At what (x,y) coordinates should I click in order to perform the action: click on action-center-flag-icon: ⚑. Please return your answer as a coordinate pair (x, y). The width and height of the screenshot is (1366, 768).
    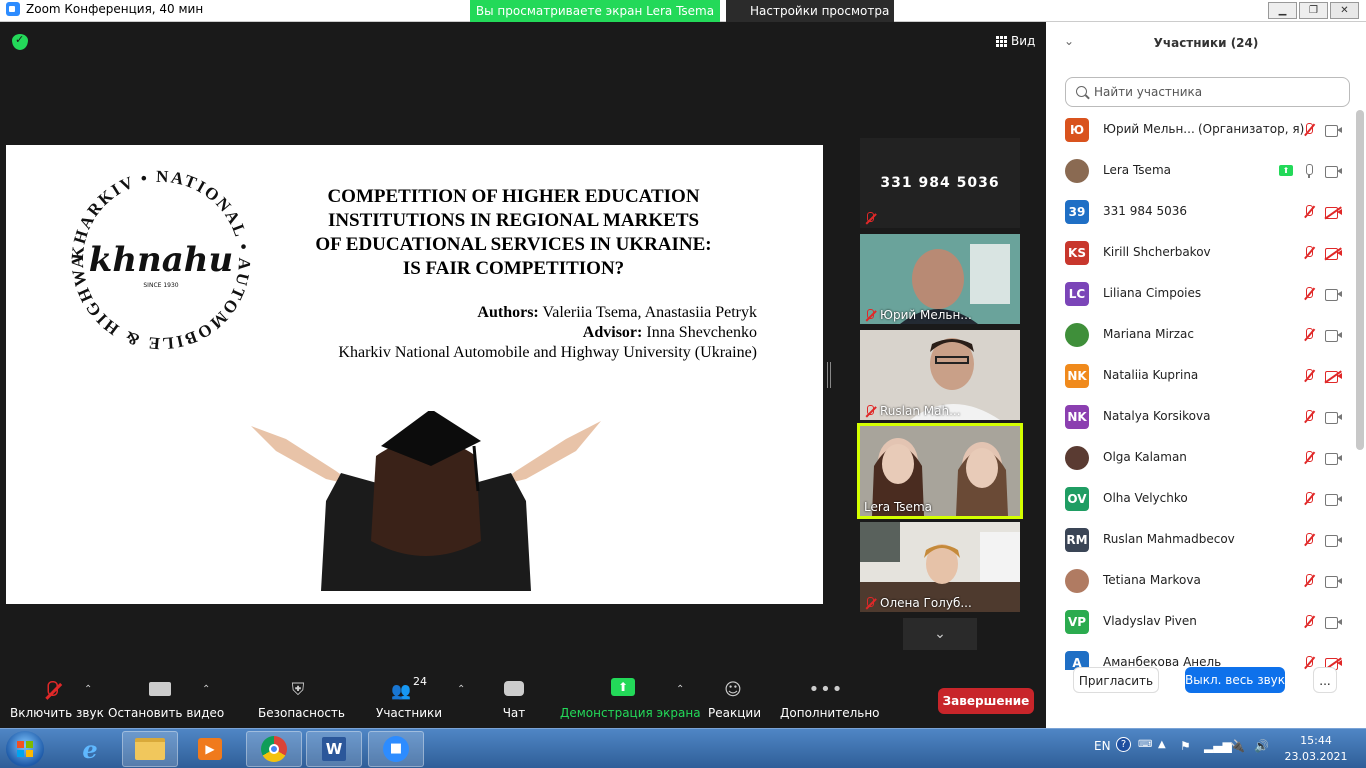
    Looking at the image, I should click on (1185, 746).